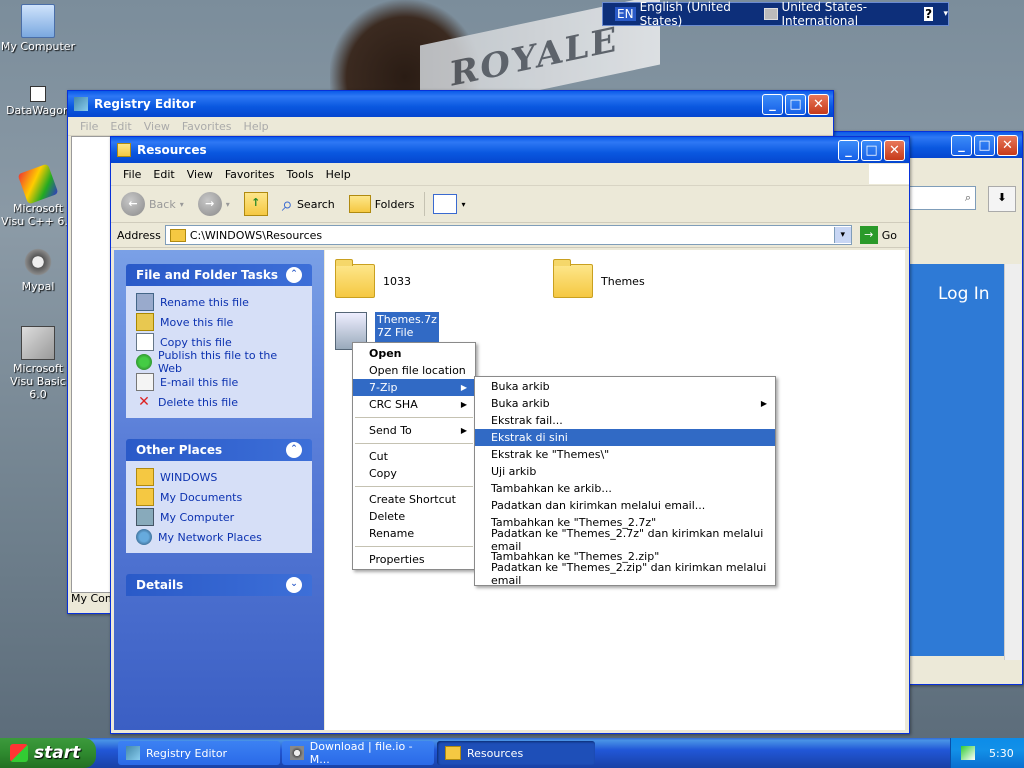  I want to click on address-bar: Address C:\WINDOWS\Resources ▾ → Go, so click(510, 235).